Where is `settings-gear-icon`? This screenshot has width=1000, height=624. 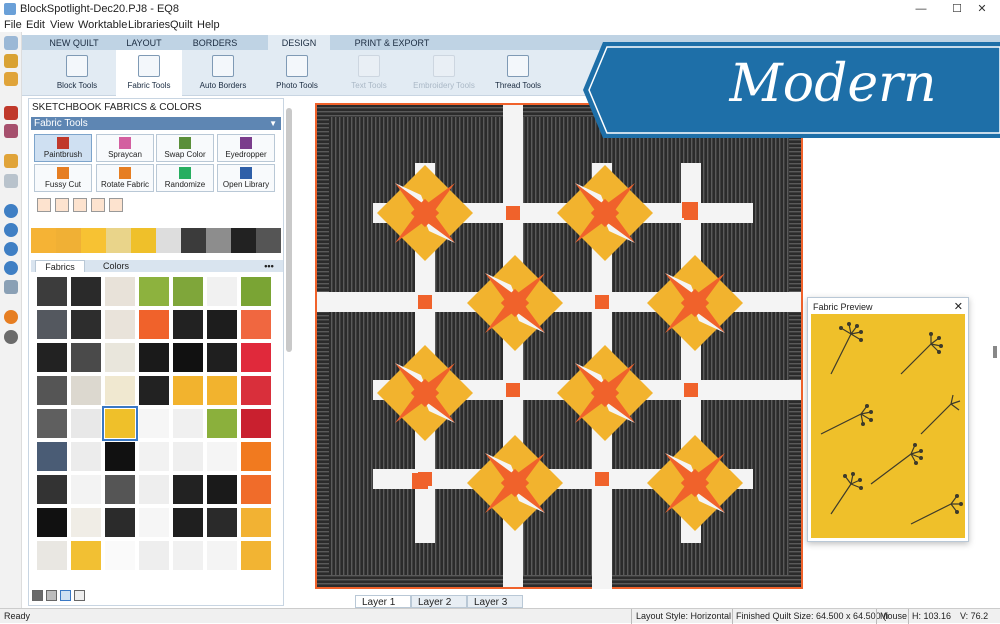
settings-gear-icon is located at coordinates (11, 337).